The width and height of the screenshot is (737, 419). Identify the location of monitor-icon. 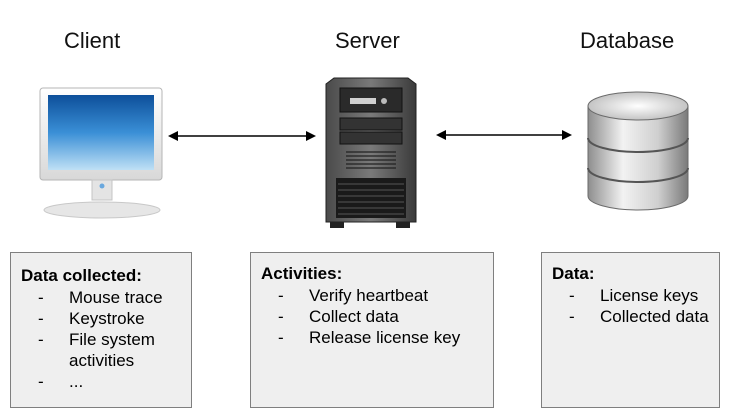
(101, 153).